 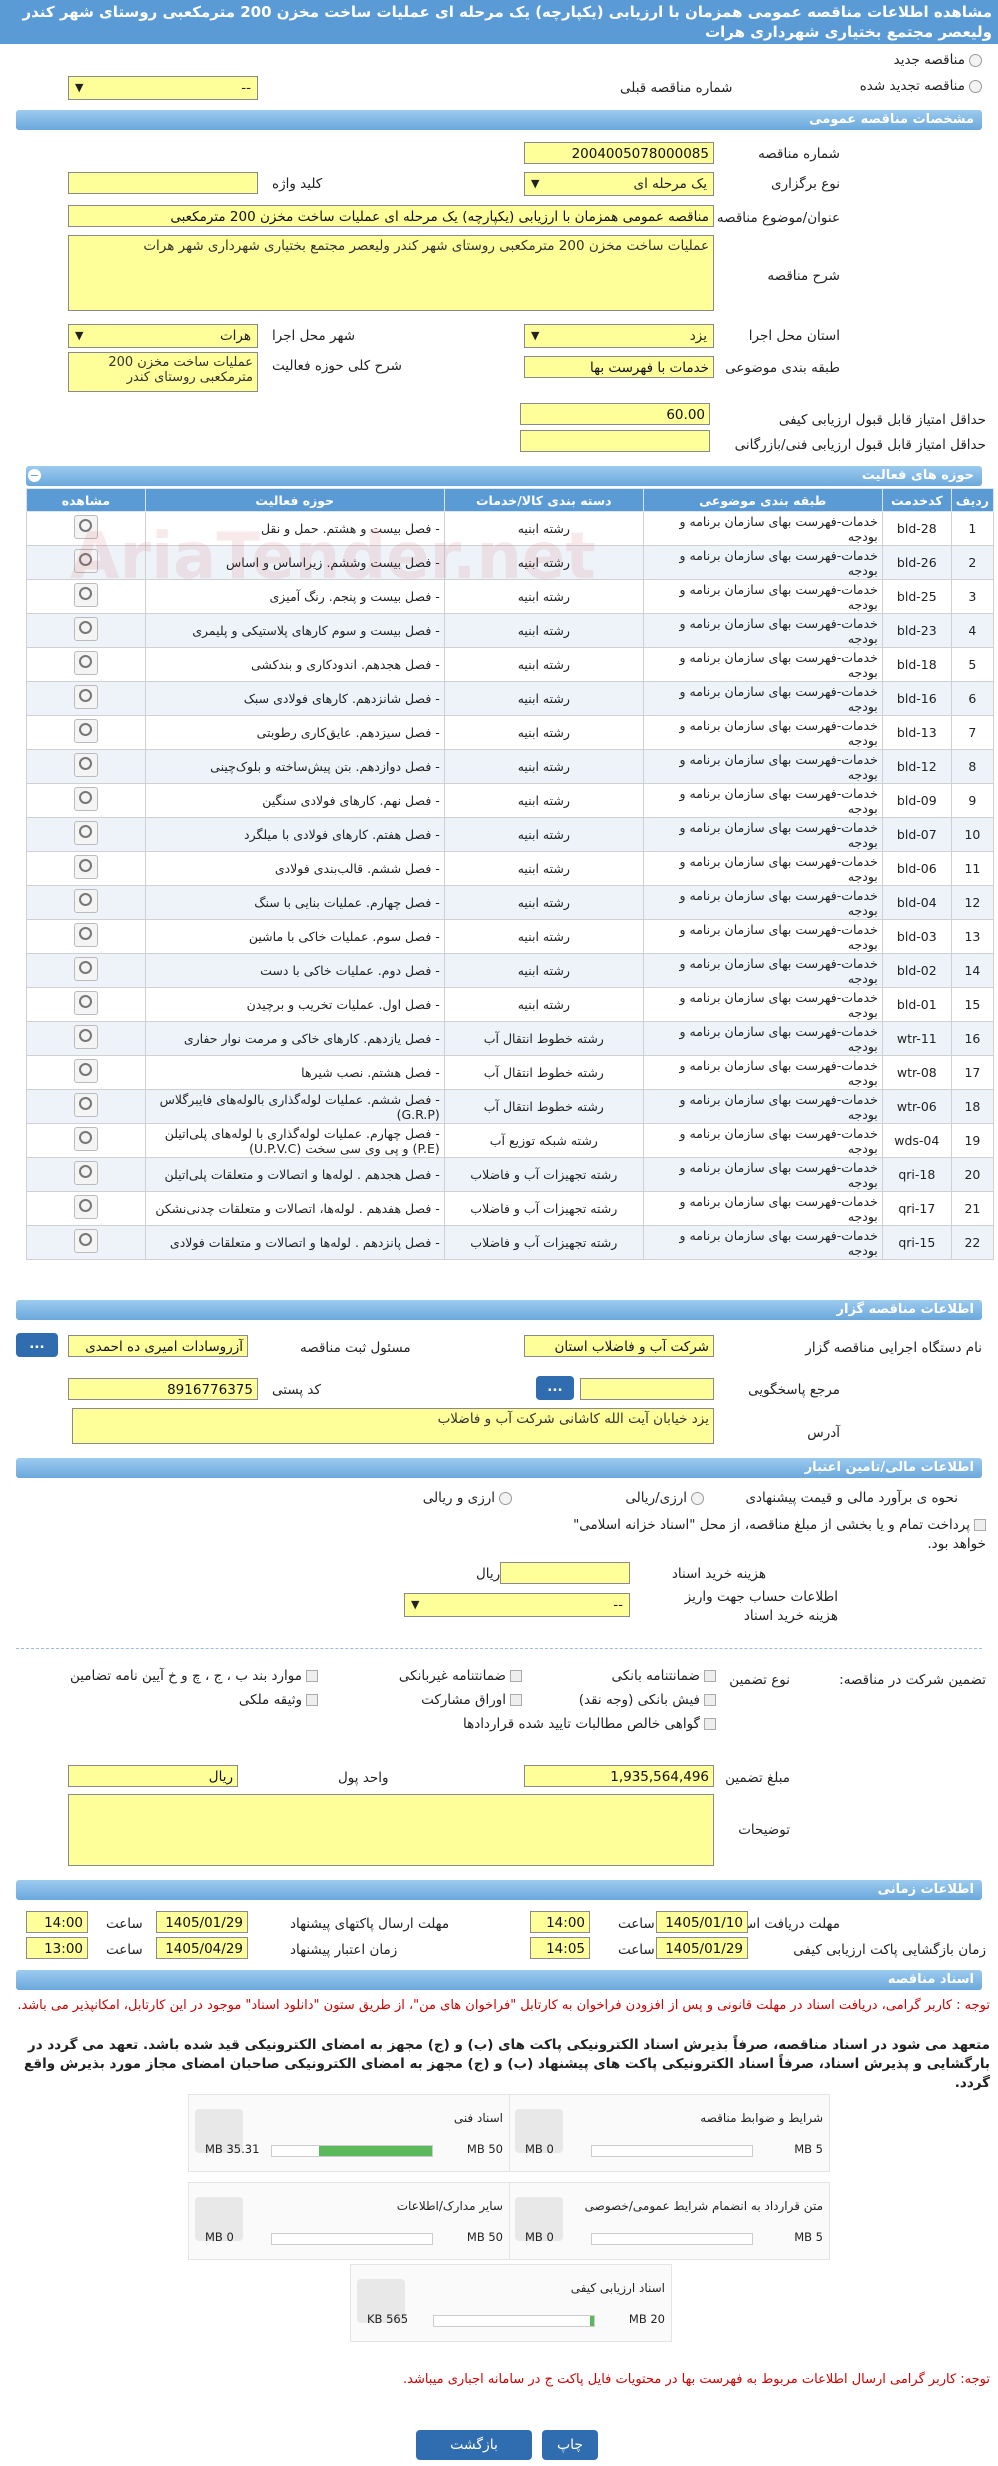 What do you see at coordinates (921, 86) in the screenshot?
I see `radio-renewed-tender: مناقصه تجدید شده` at bounding box center [921, 86].